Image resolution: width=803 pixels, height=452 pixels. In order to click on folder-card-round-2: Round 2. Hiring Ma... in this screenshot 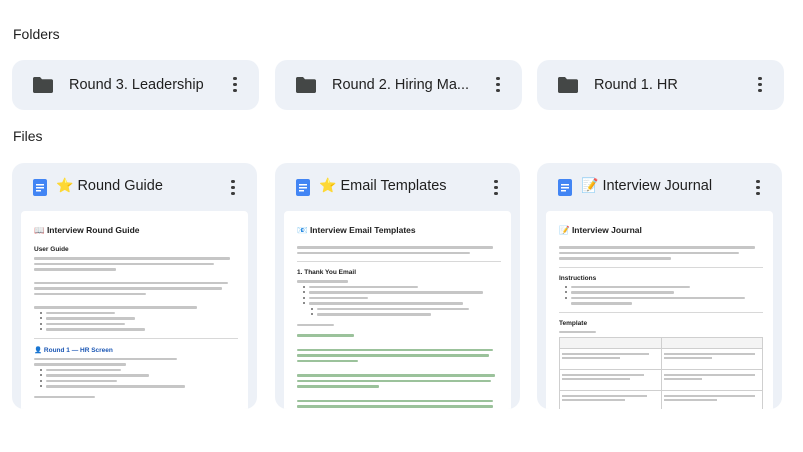, I will do `click(398, 85)`.